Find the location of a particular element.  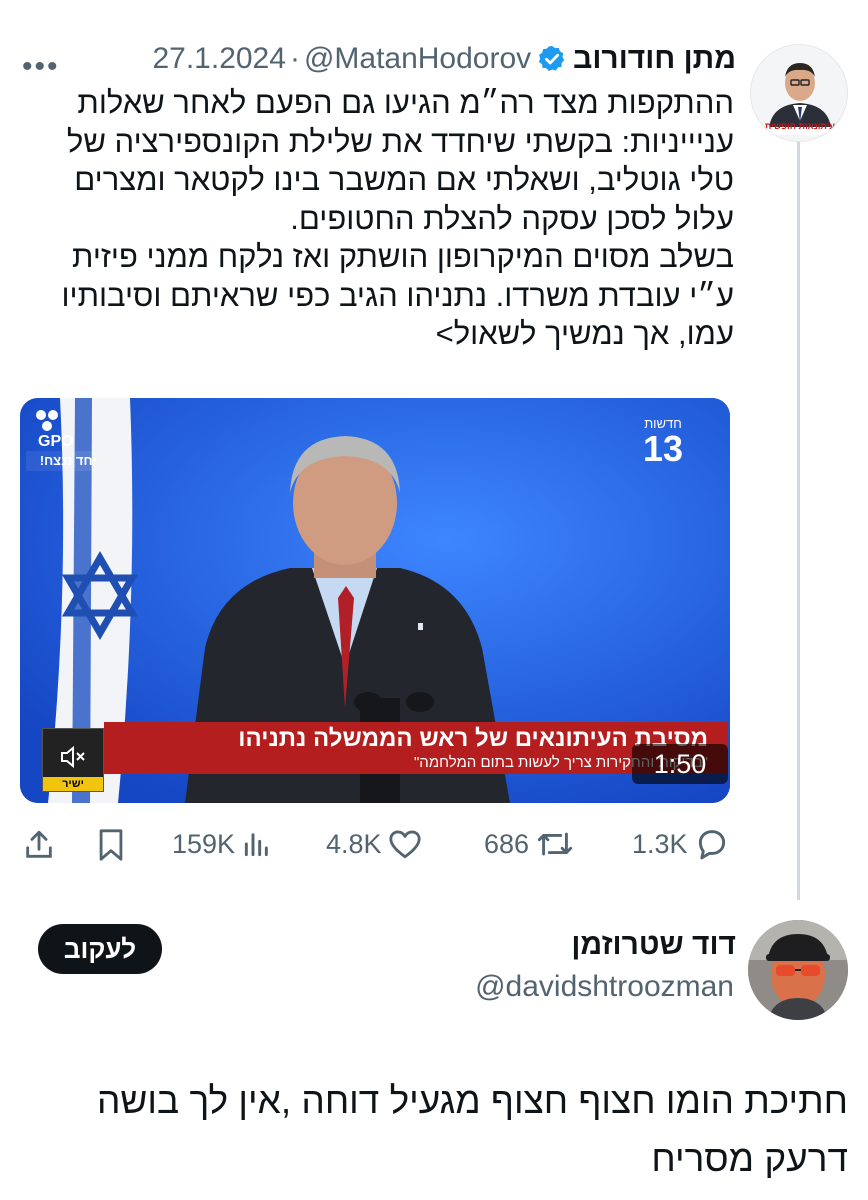

repost-button: 686 is located at coordinates (529, 844).